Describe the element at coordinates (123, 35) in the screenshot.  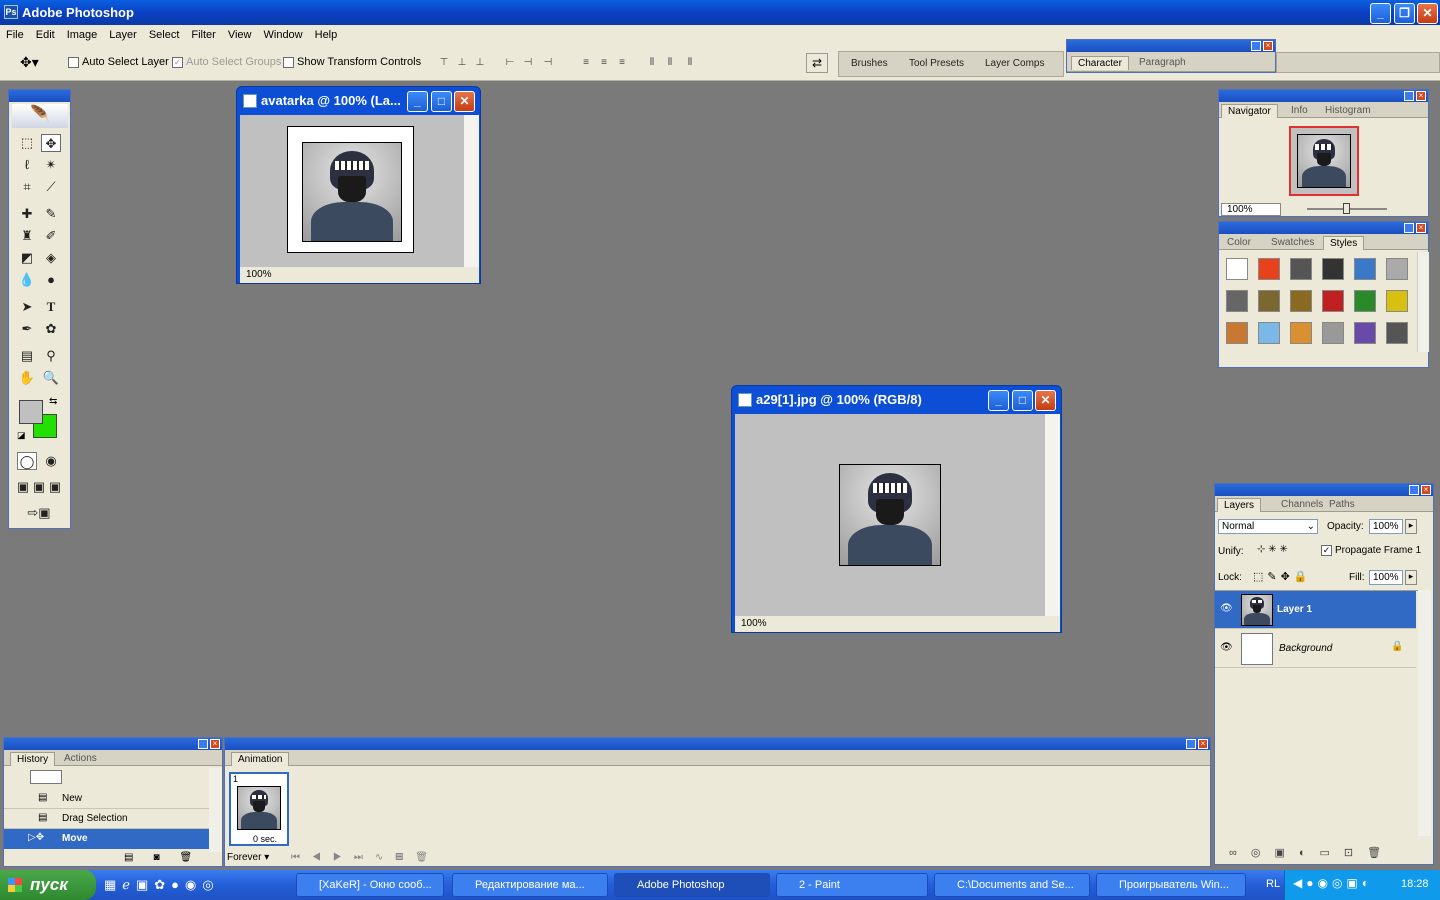
I see `menu-layer: Layer` at that location.